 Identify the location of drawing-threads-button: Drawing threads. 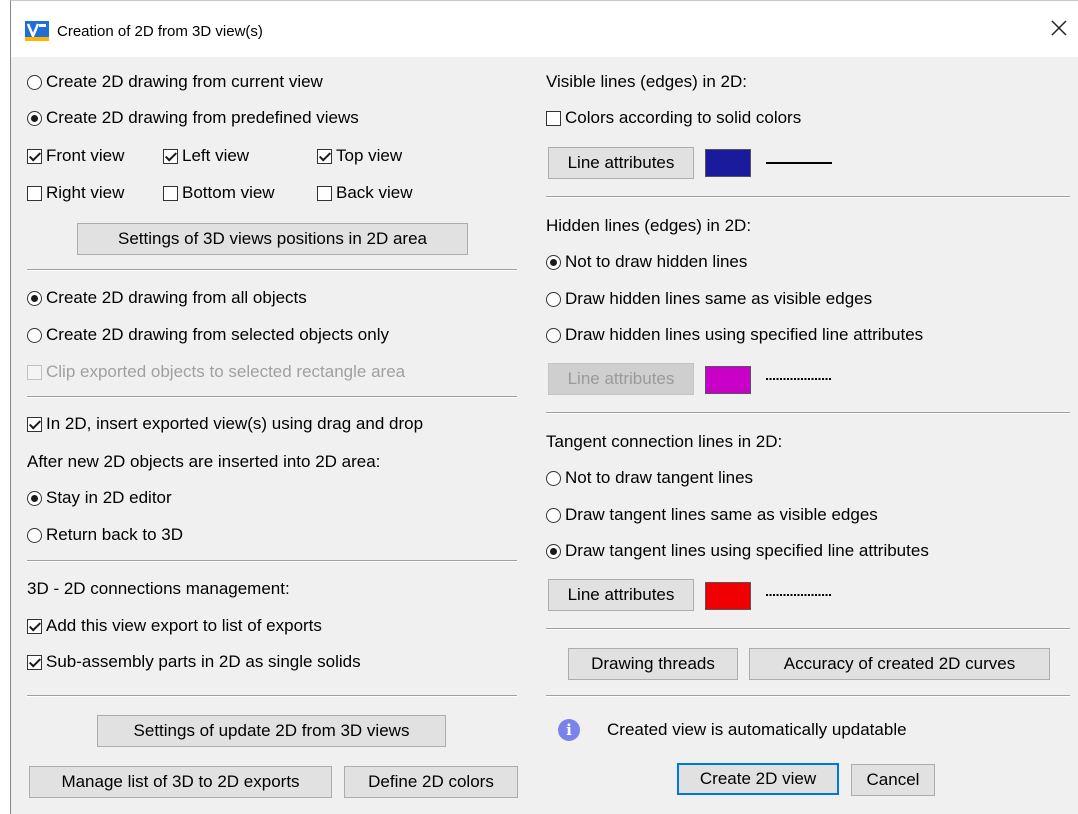
(653, 664).